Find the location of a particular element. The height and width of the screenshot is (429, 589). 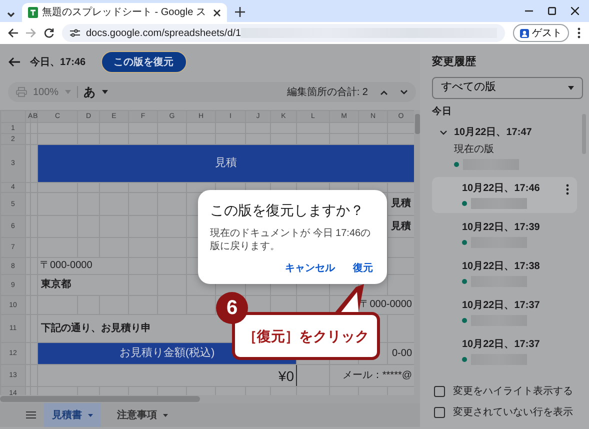

restore-button: 復元 is located at coordinates (363, 268).